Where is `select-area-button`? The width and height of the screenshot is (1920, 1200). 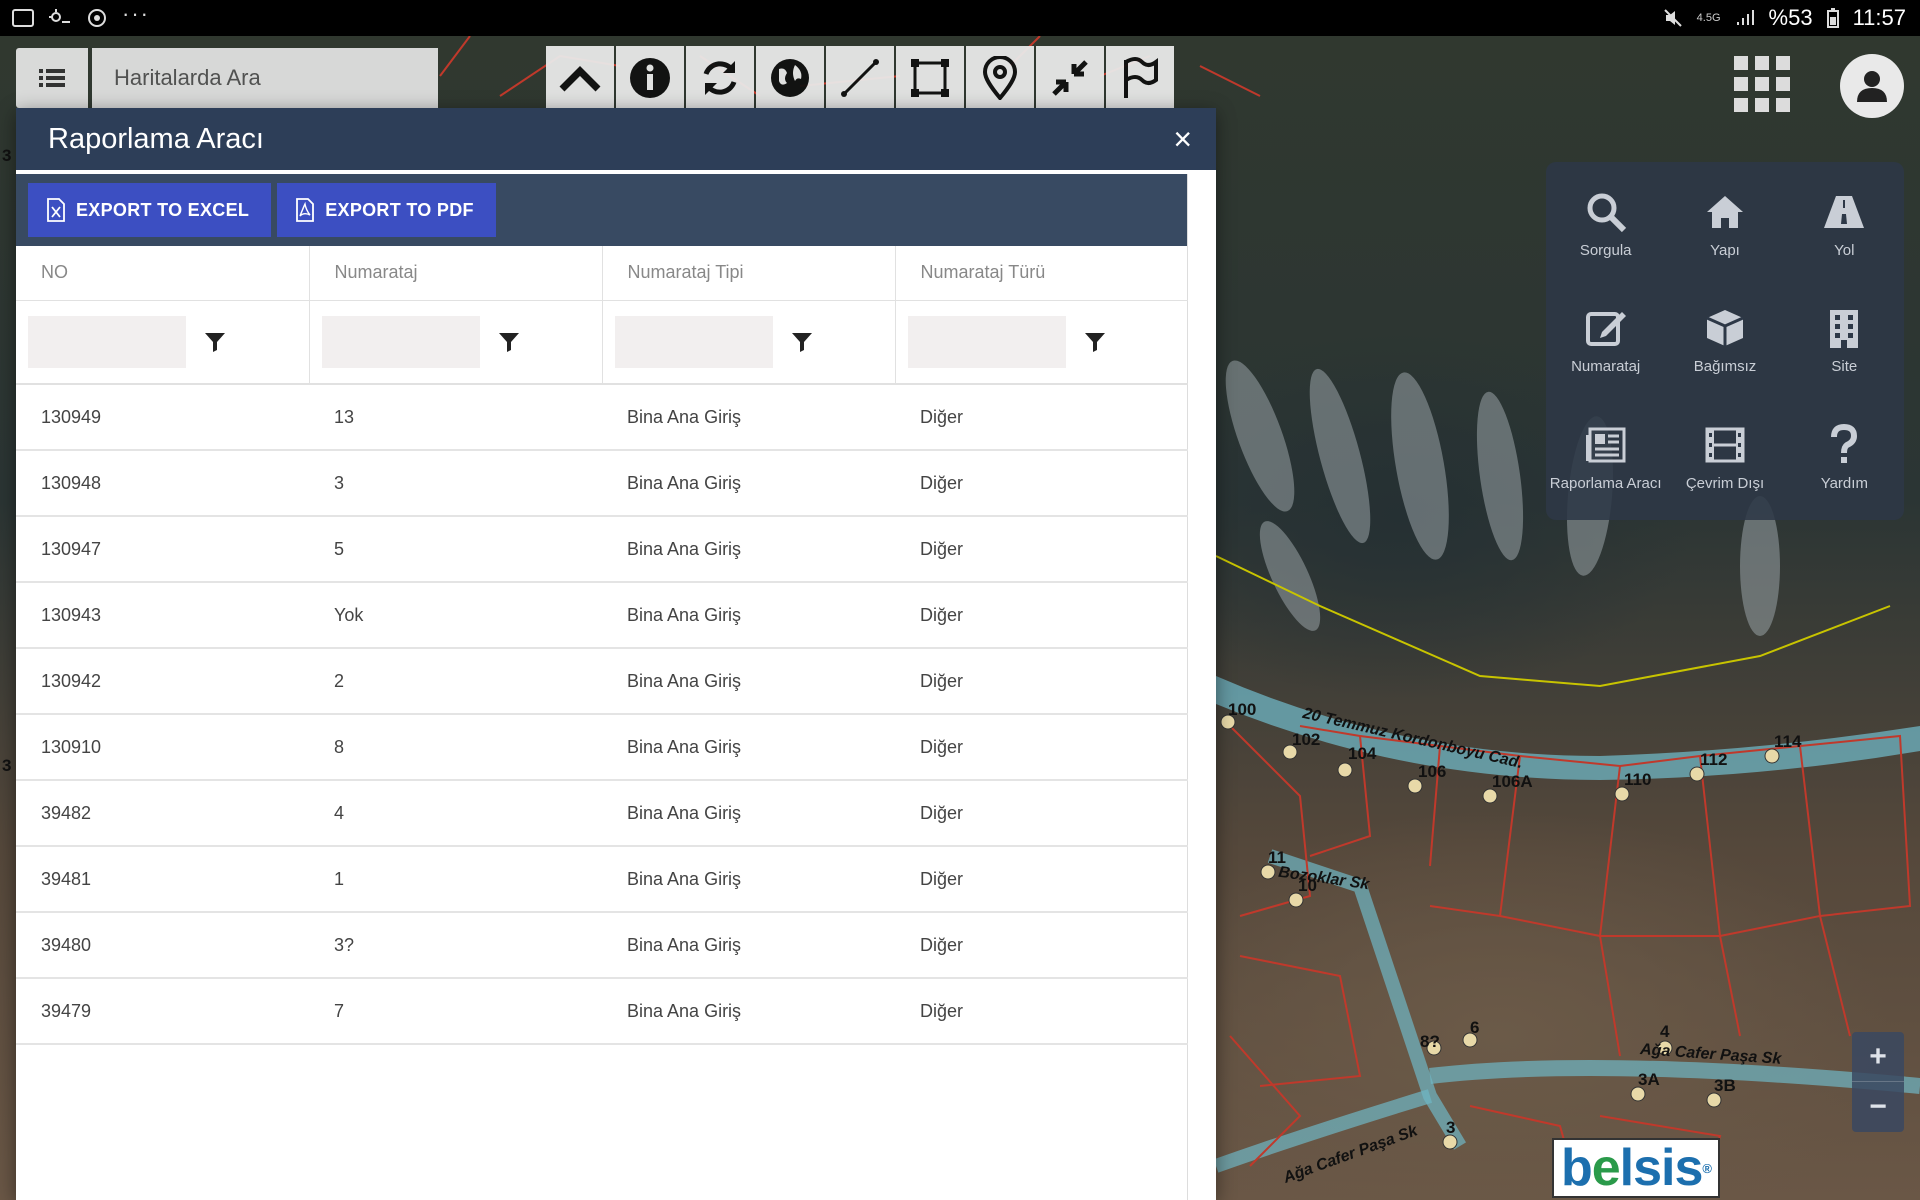 select-area-button is located at coordinates (930, 78).